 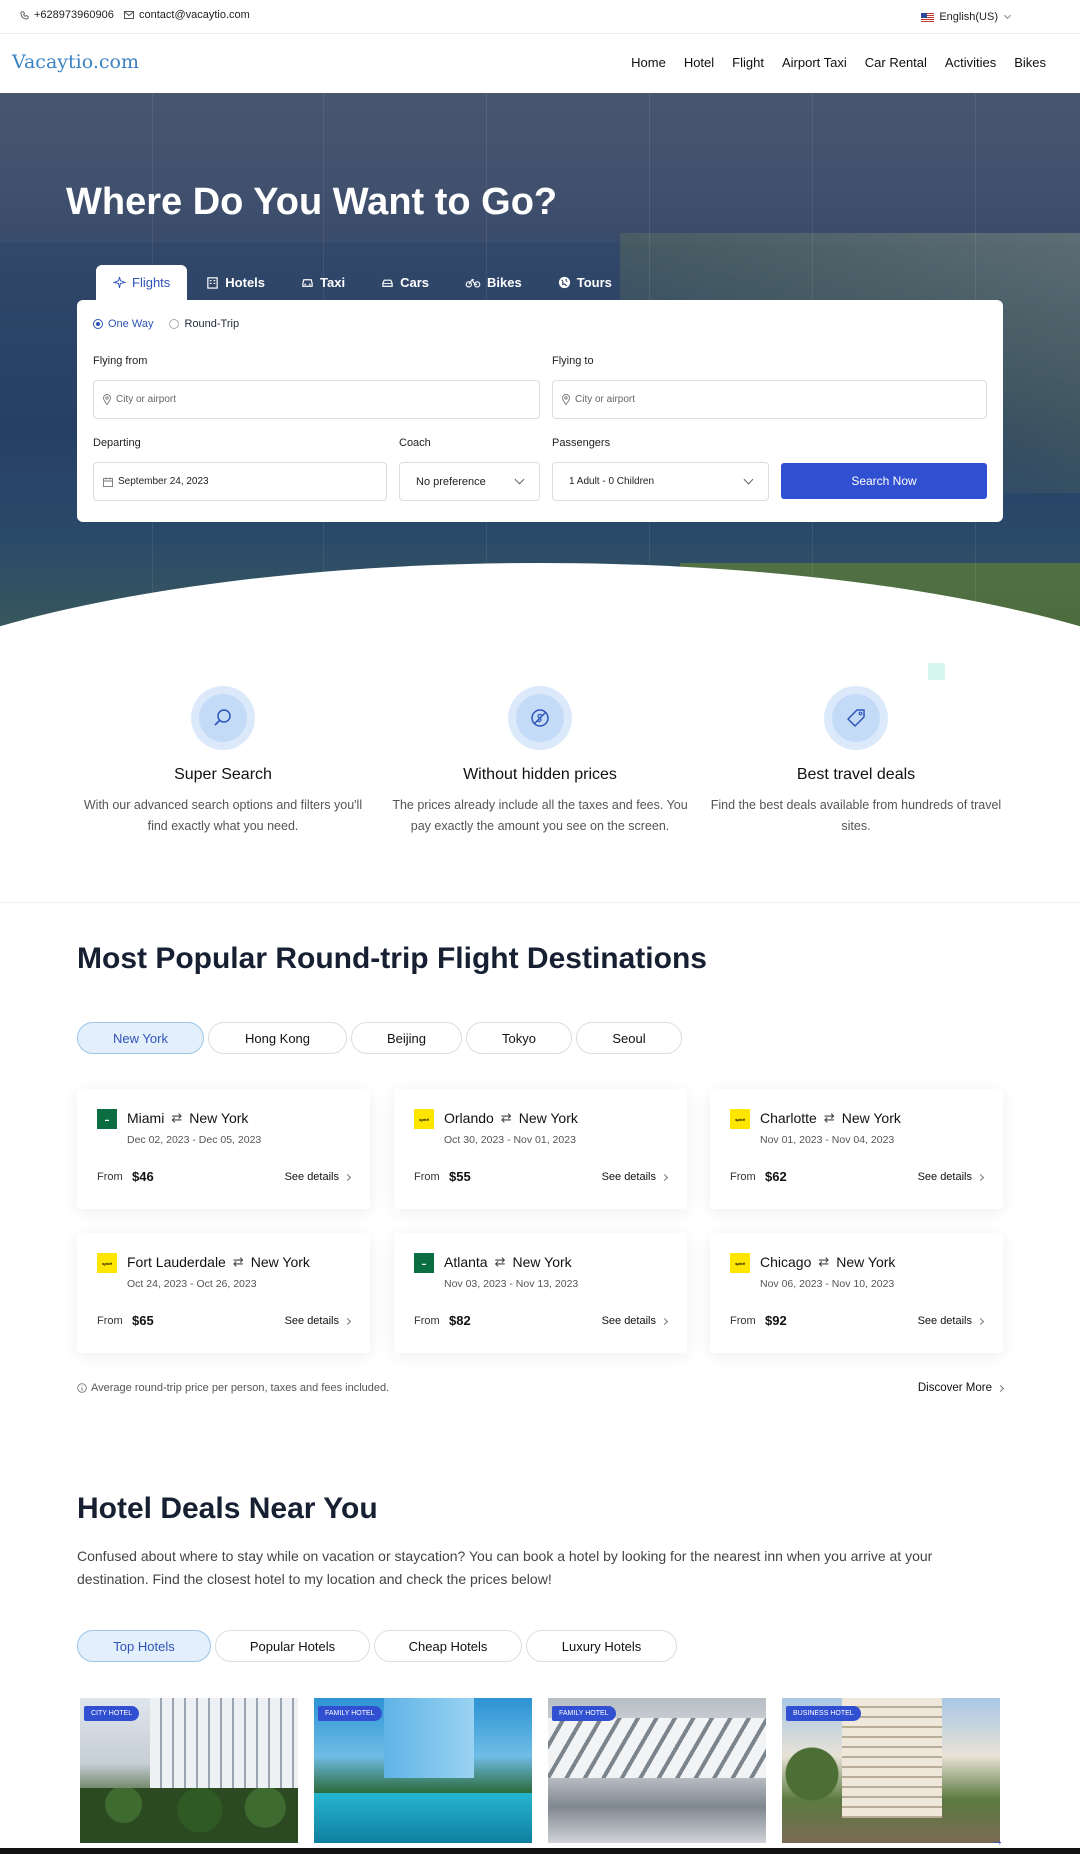 What do you see at coordinates (245, 282) in the screenshot?
I see `tab-label: Hotels` at bounding box center [245, 282].